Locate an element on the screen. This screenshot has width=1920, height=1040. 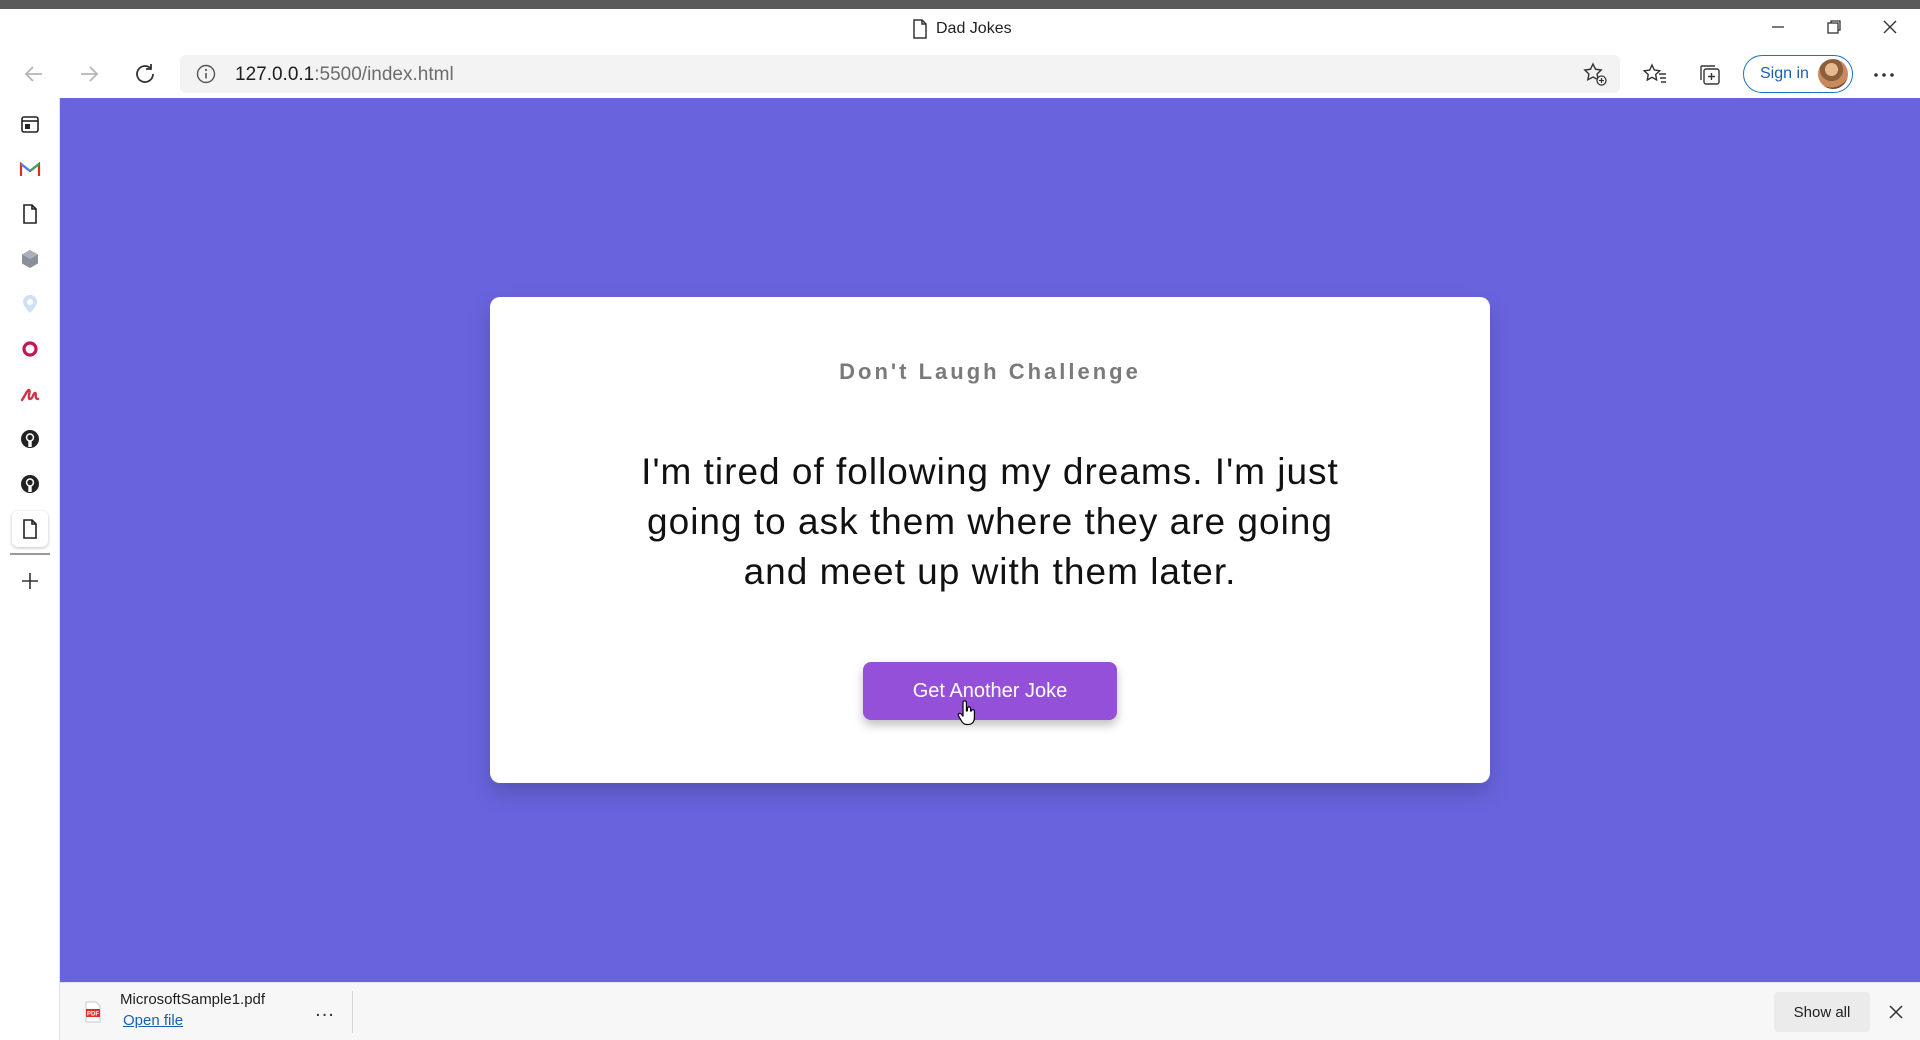
get-another-joke-button: Get Another Joke is located at coordinates (990, 691).